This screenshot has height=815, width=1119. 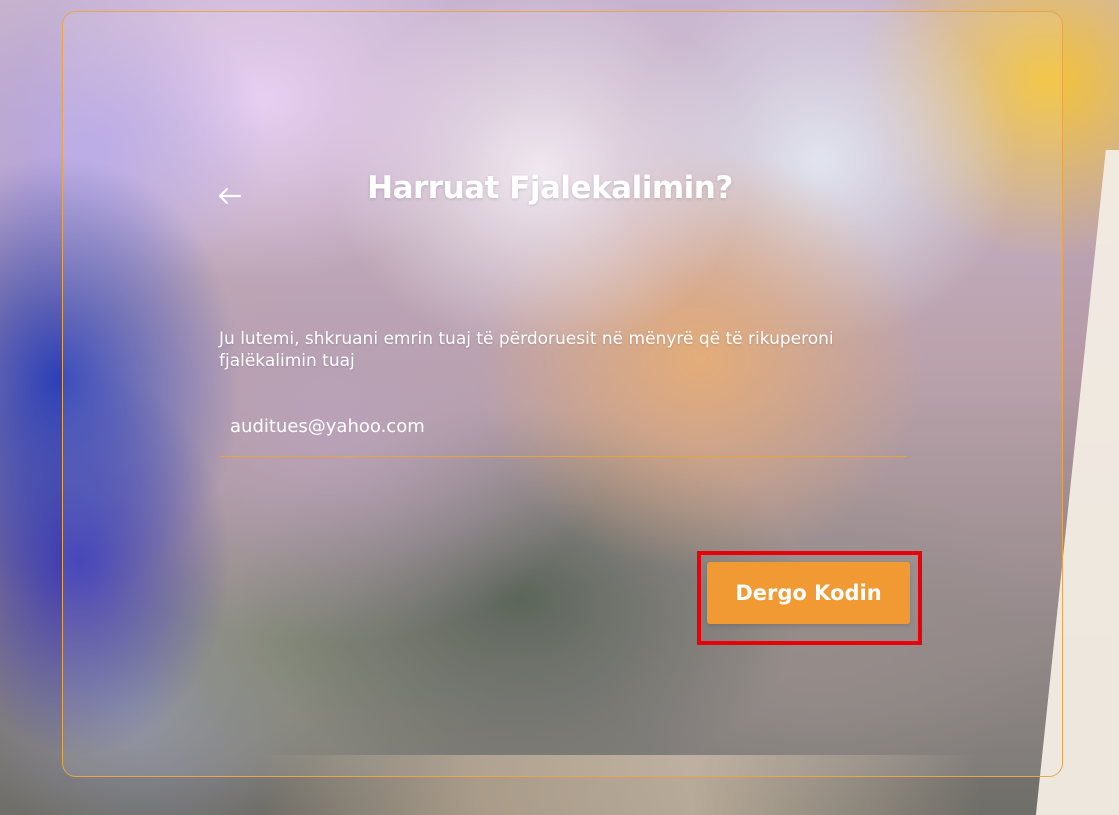 I want to click on send-code-button: Dergo Kodin, so click(x=808, y=593).